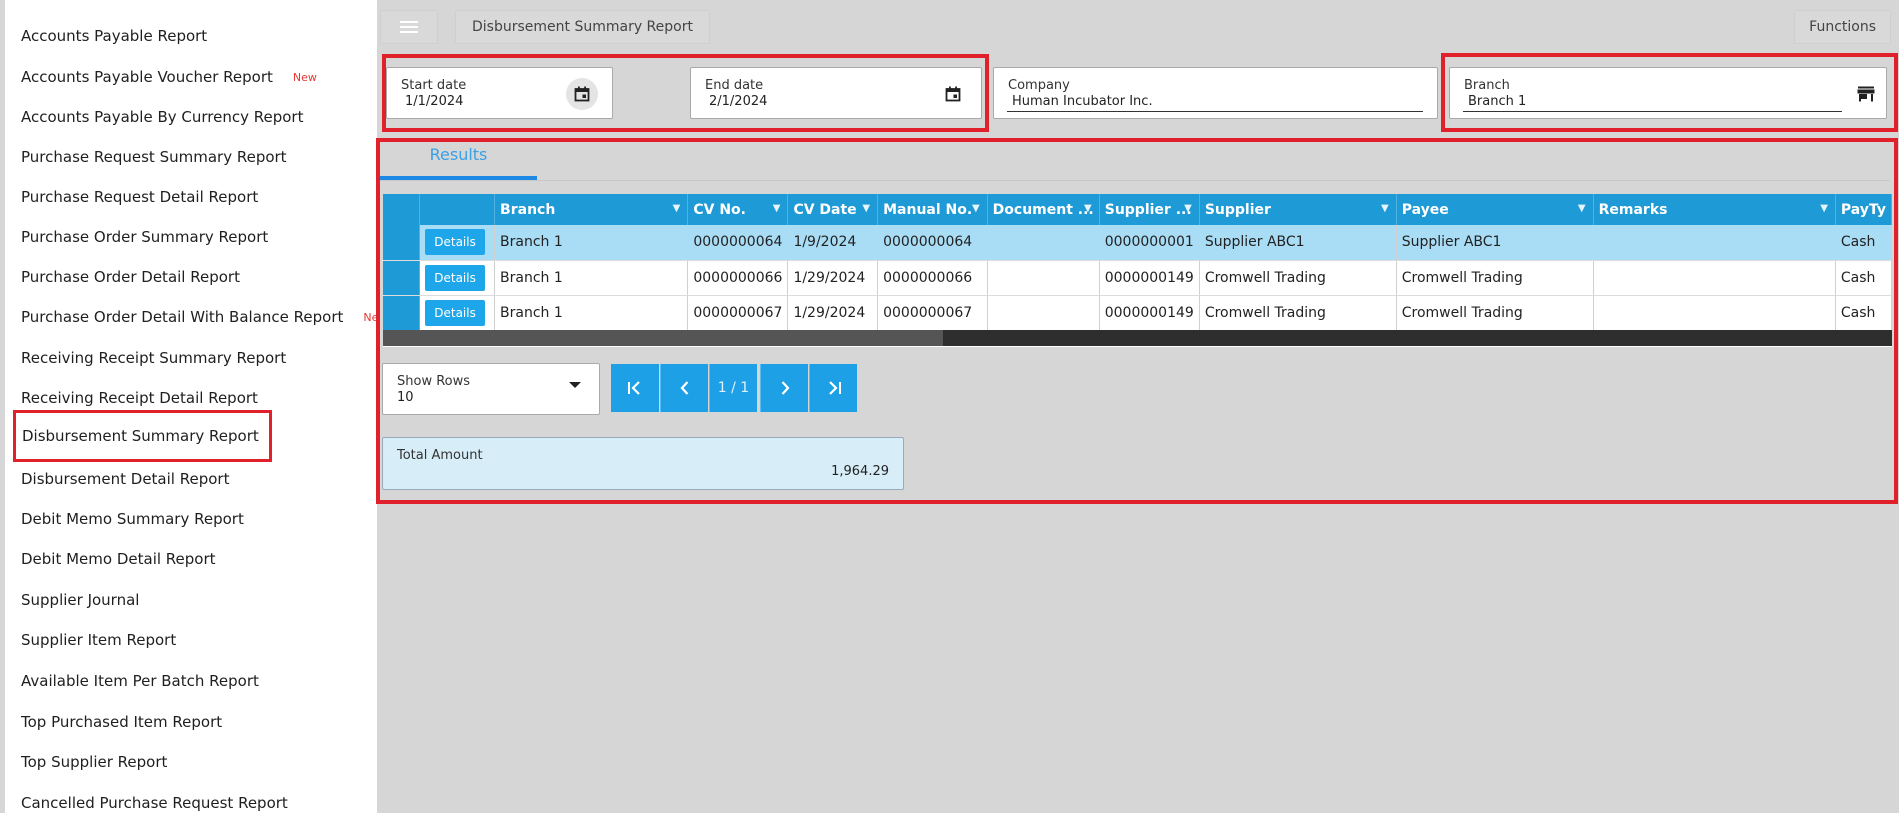 The image size is (1899, 813). I want to click on column-header: Branch ▼, so click(591, 209).